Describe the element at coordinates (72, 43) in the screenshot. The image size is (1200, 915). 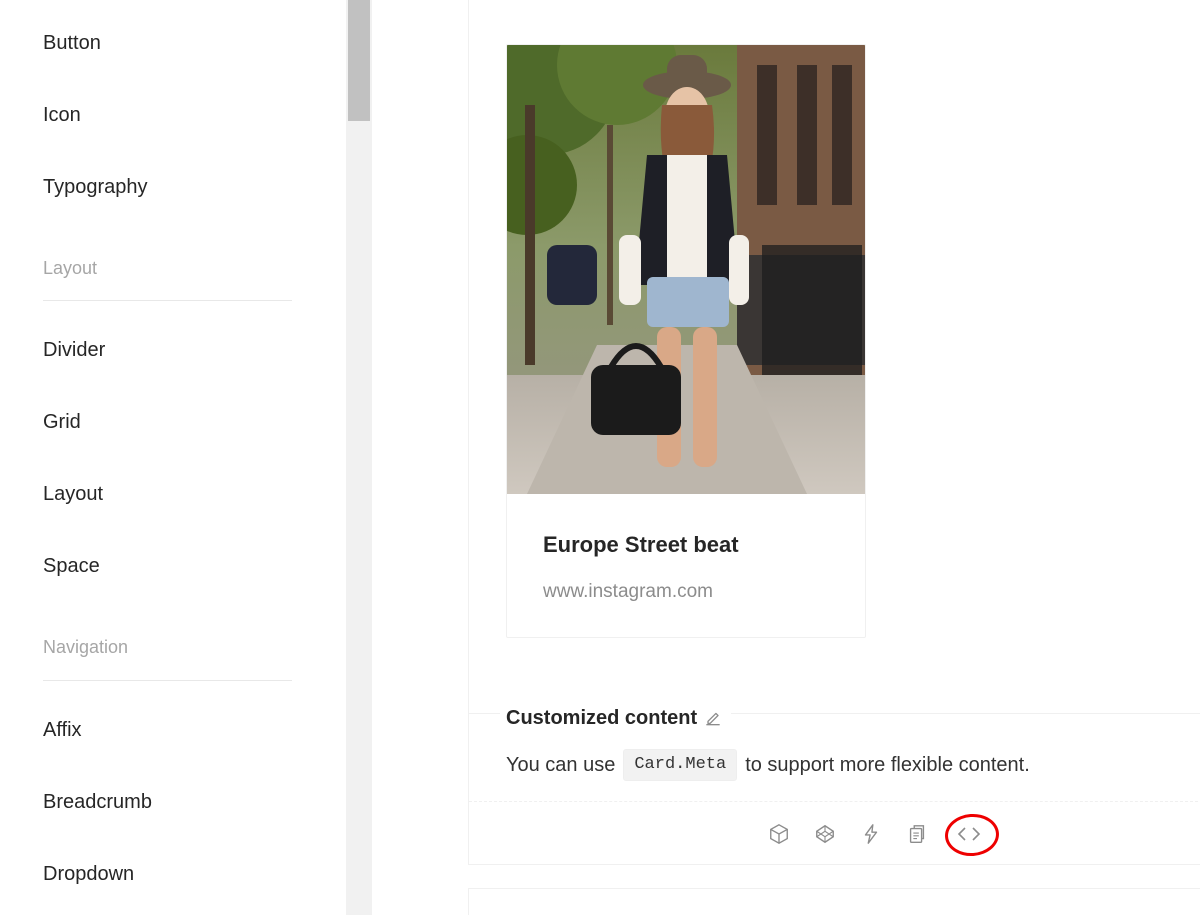
I see `sidebar-item-button: Button` at that location.